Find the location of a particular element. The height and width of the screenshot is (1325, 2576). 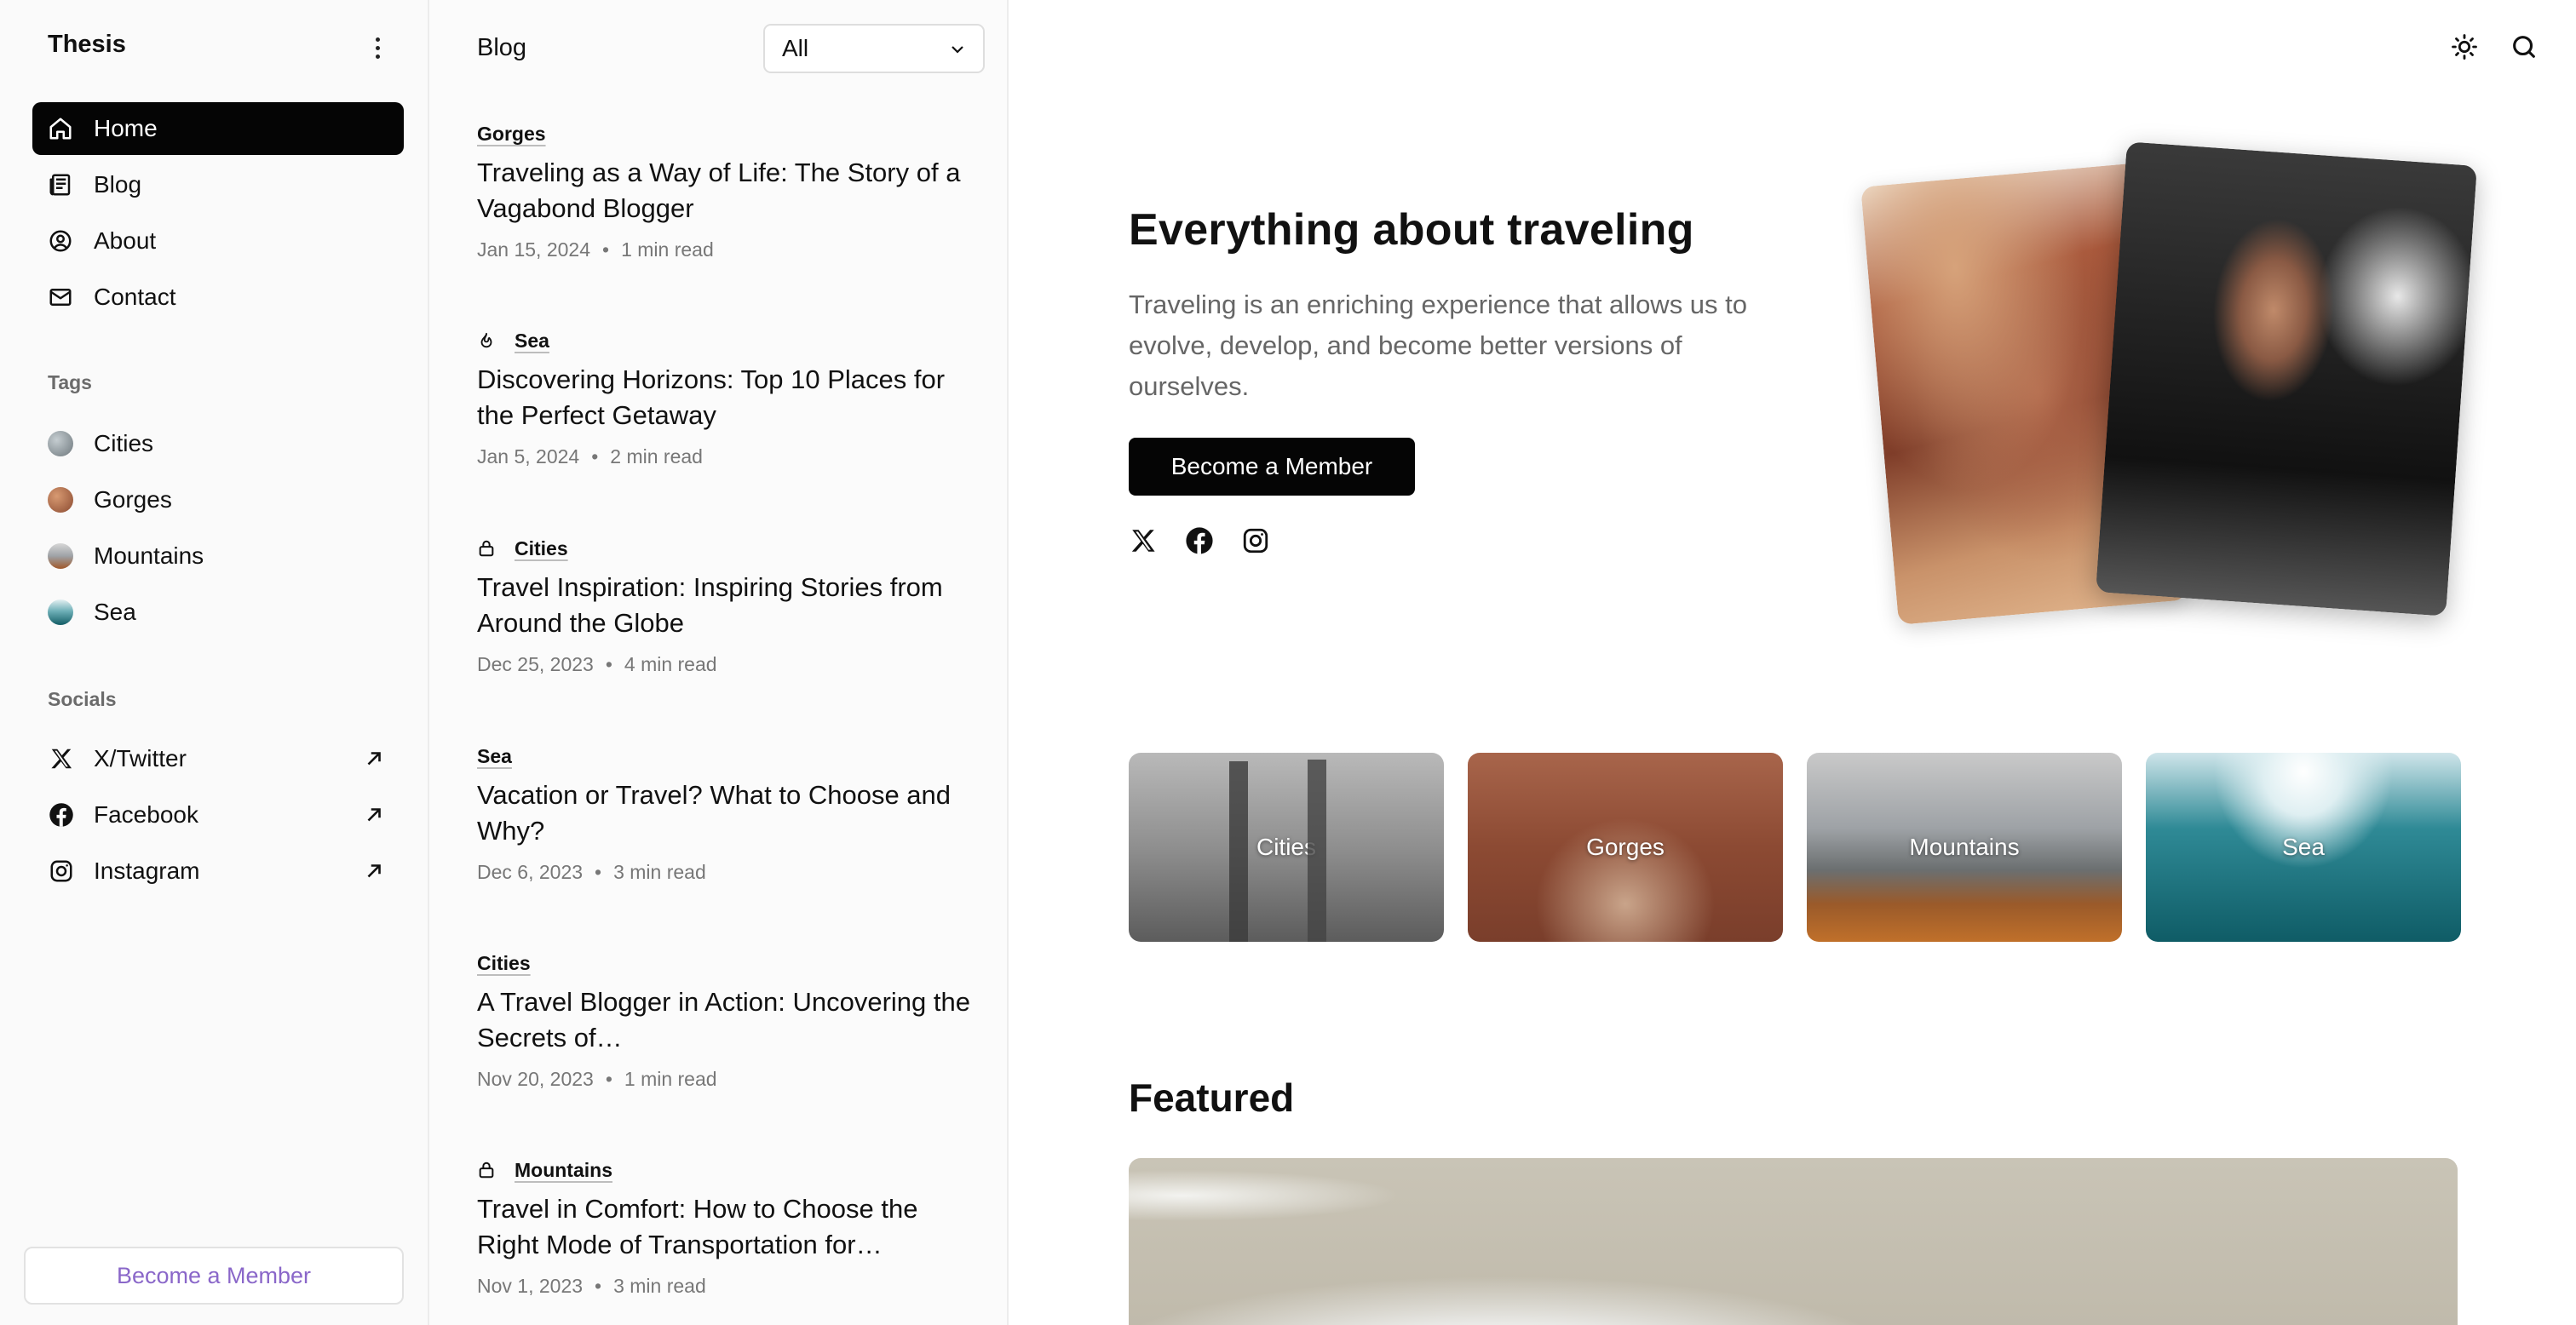

tag-card-mountains: Mountains is located at coordinates (1964, 847).